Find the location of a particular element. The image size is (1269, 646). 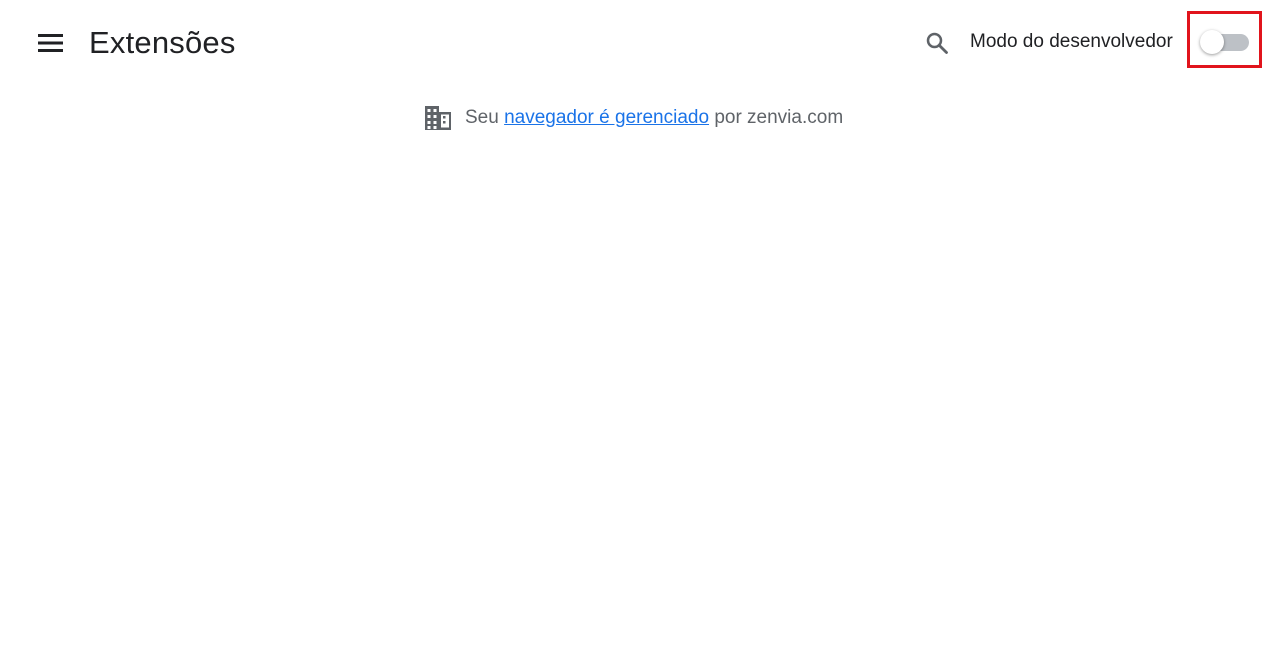

page-title: Extensões is located at coordinates (162, 42).